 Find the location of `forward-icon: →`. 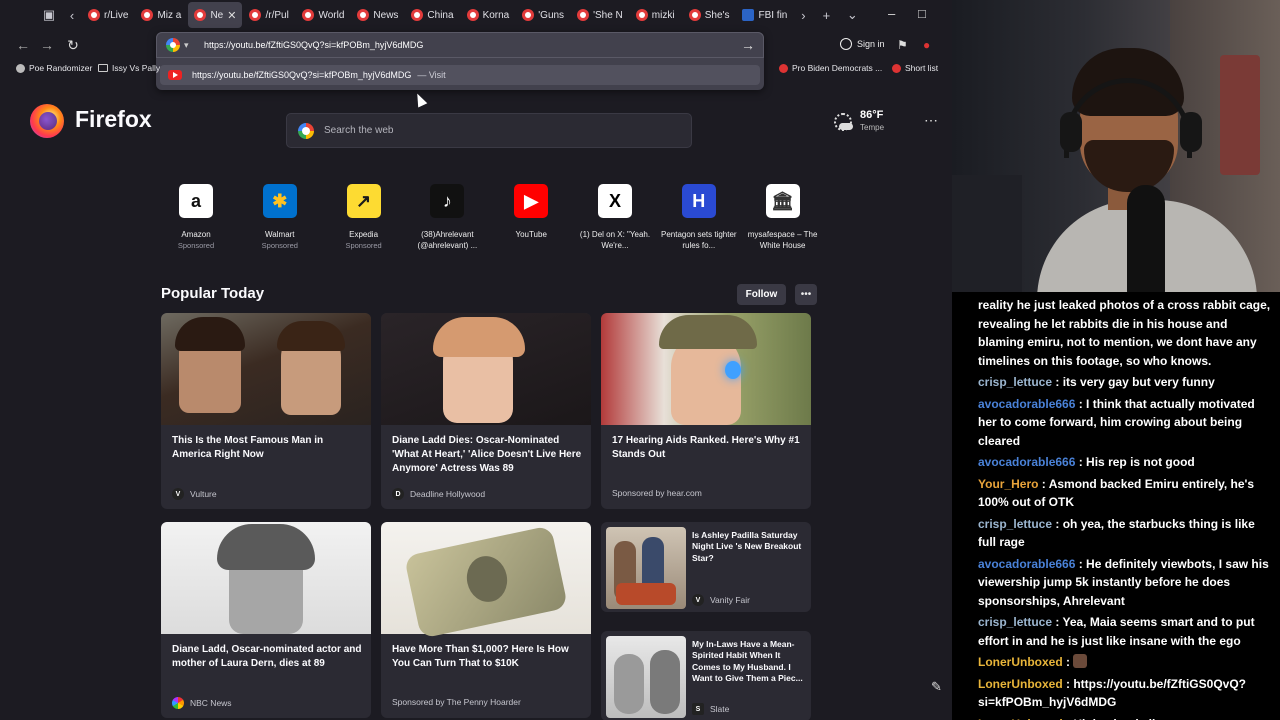

forward-icon: → is located at coordinates (47, 45).